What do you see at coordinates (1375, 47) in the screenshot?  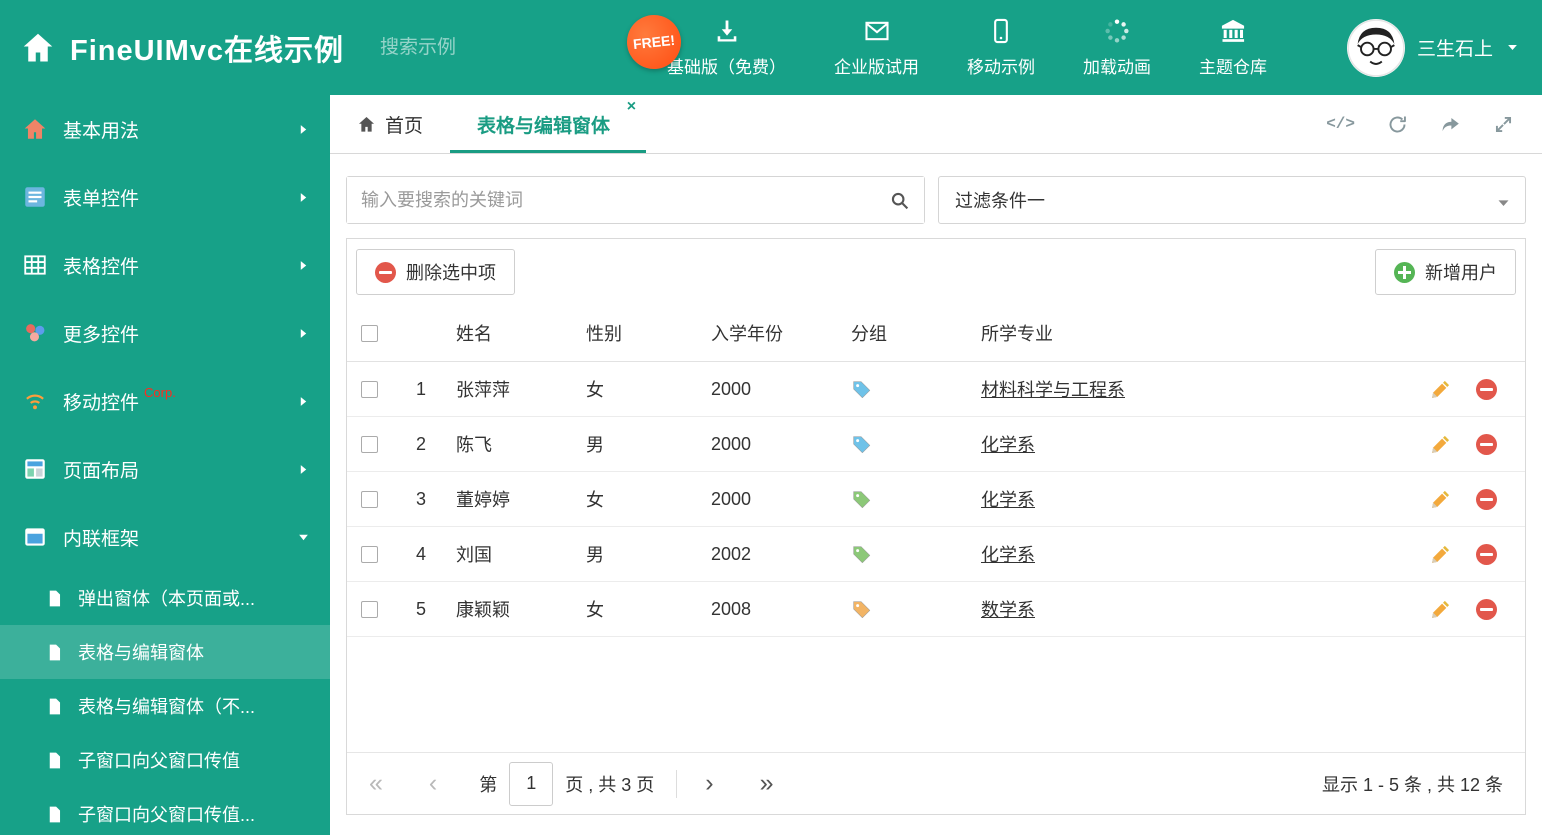 I see `avatar` at bounding box center [1375, 47].